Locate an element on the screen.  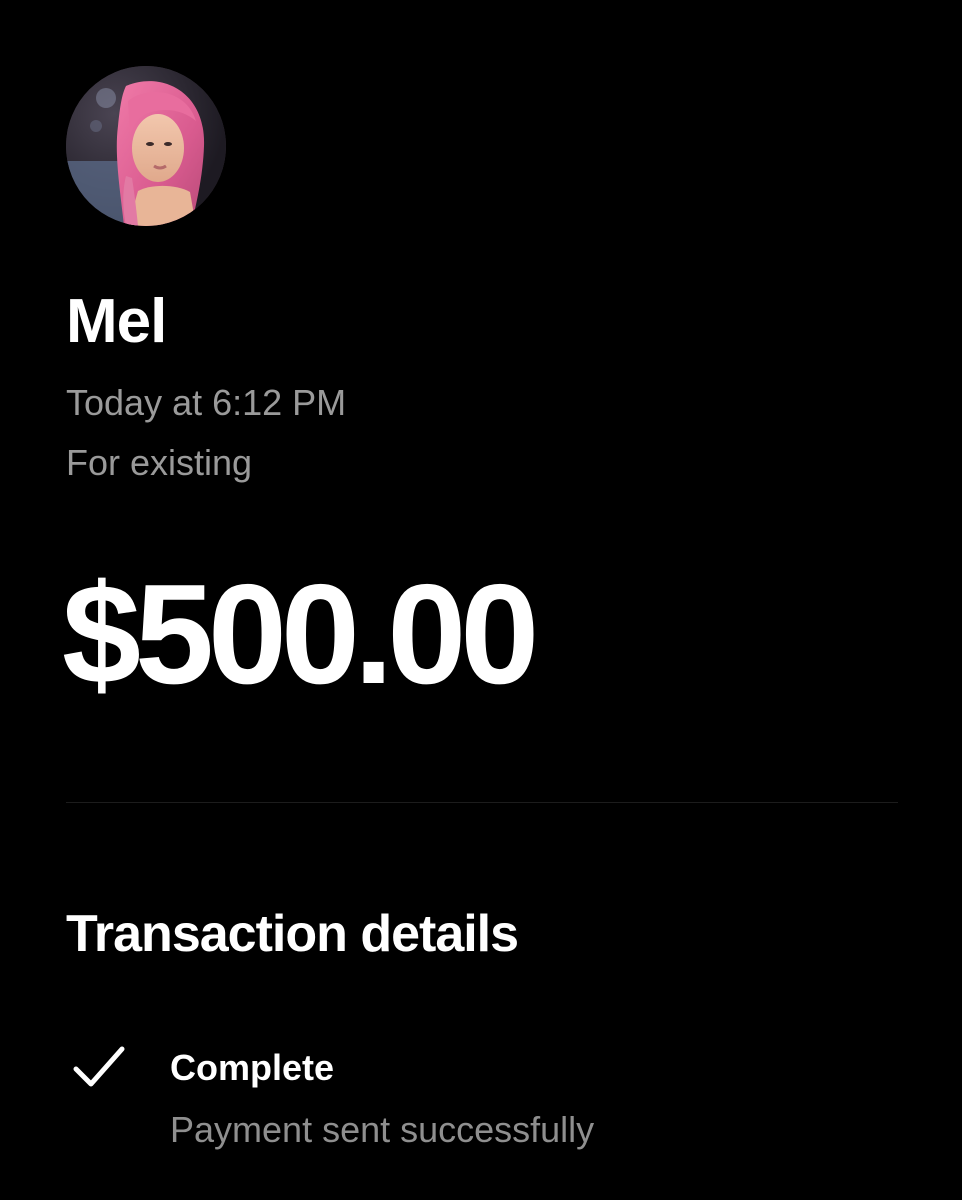
payment-amount: $500.00 is located at coordinates (300, 634).